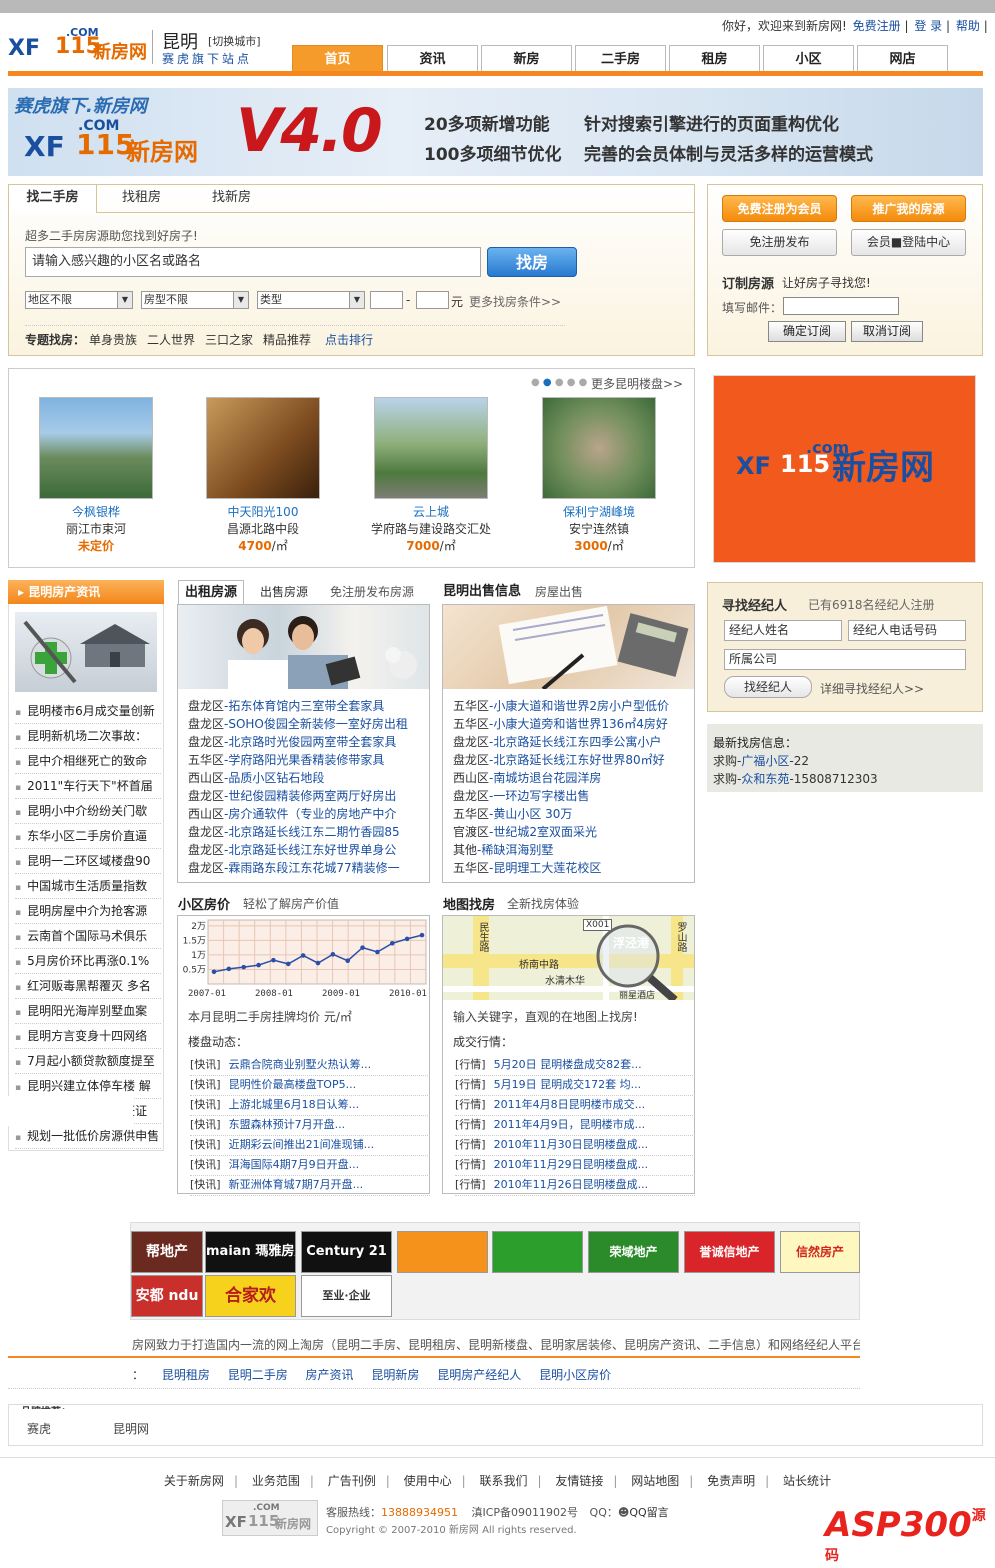 This screenshot has width=995, height=1568. Describe the element at coordinates (902, 58) in the screenshot. I see `nav-tab-shop: 网店` at that location.